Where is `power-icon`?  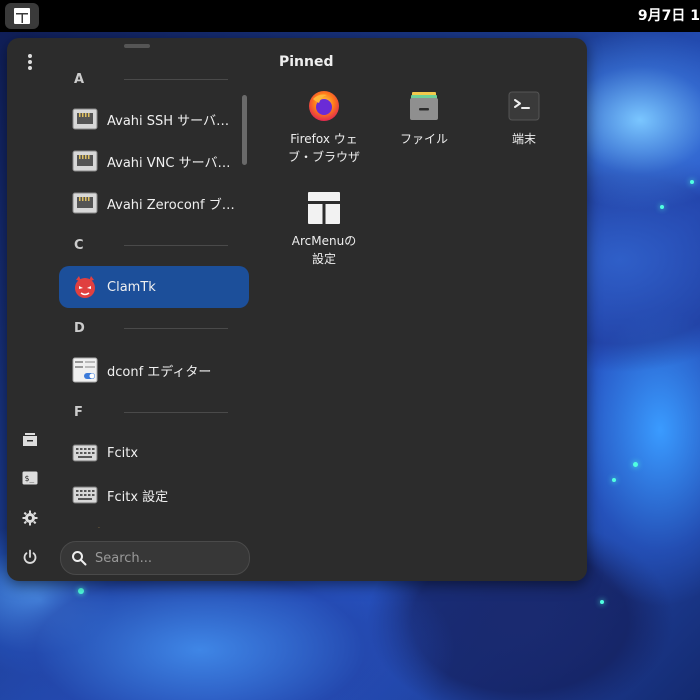 power-icon is located at coordinates (30, 556).